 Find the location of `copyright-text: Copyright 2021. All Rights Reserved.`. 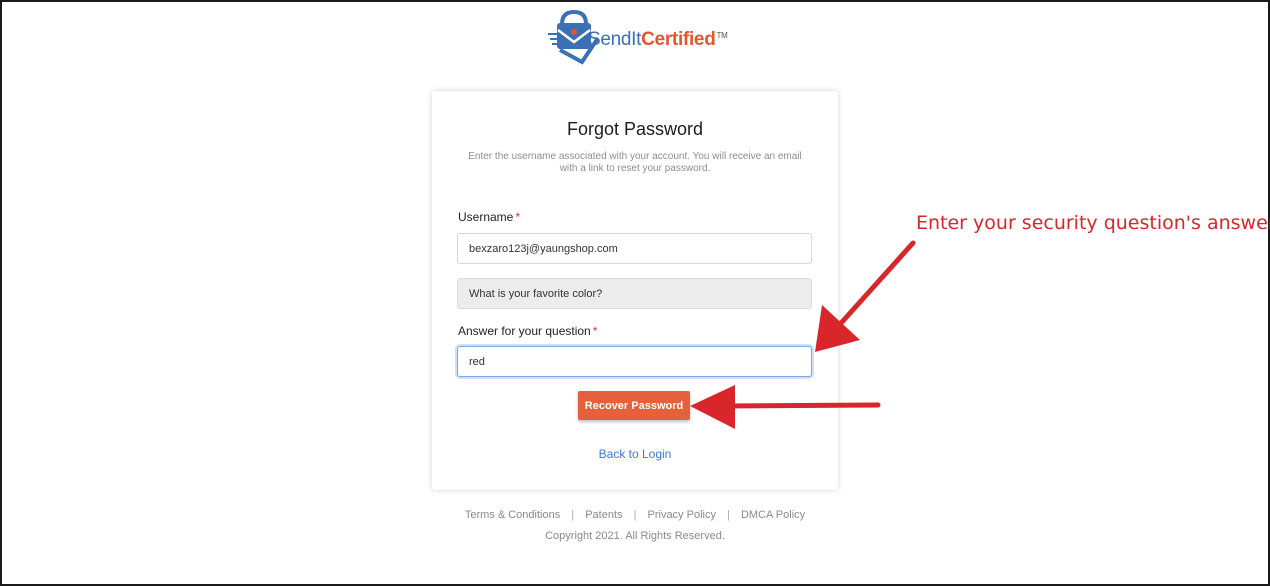

copyright-text: Copyright 2021. All Rights Reserved. is located at coordinates (635, 536).